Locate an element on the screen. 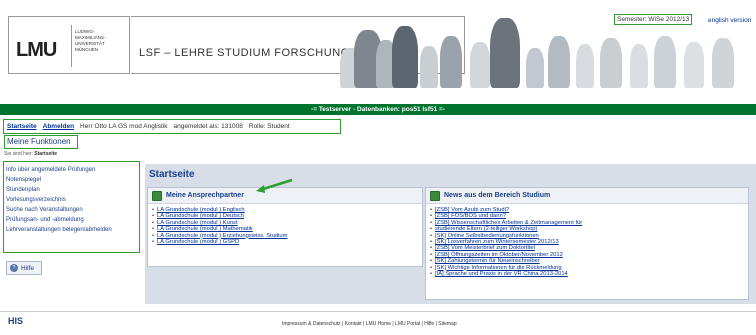 The image size is (756, 335). user-role: Rolle: Student is located at coordinates (269, 126).